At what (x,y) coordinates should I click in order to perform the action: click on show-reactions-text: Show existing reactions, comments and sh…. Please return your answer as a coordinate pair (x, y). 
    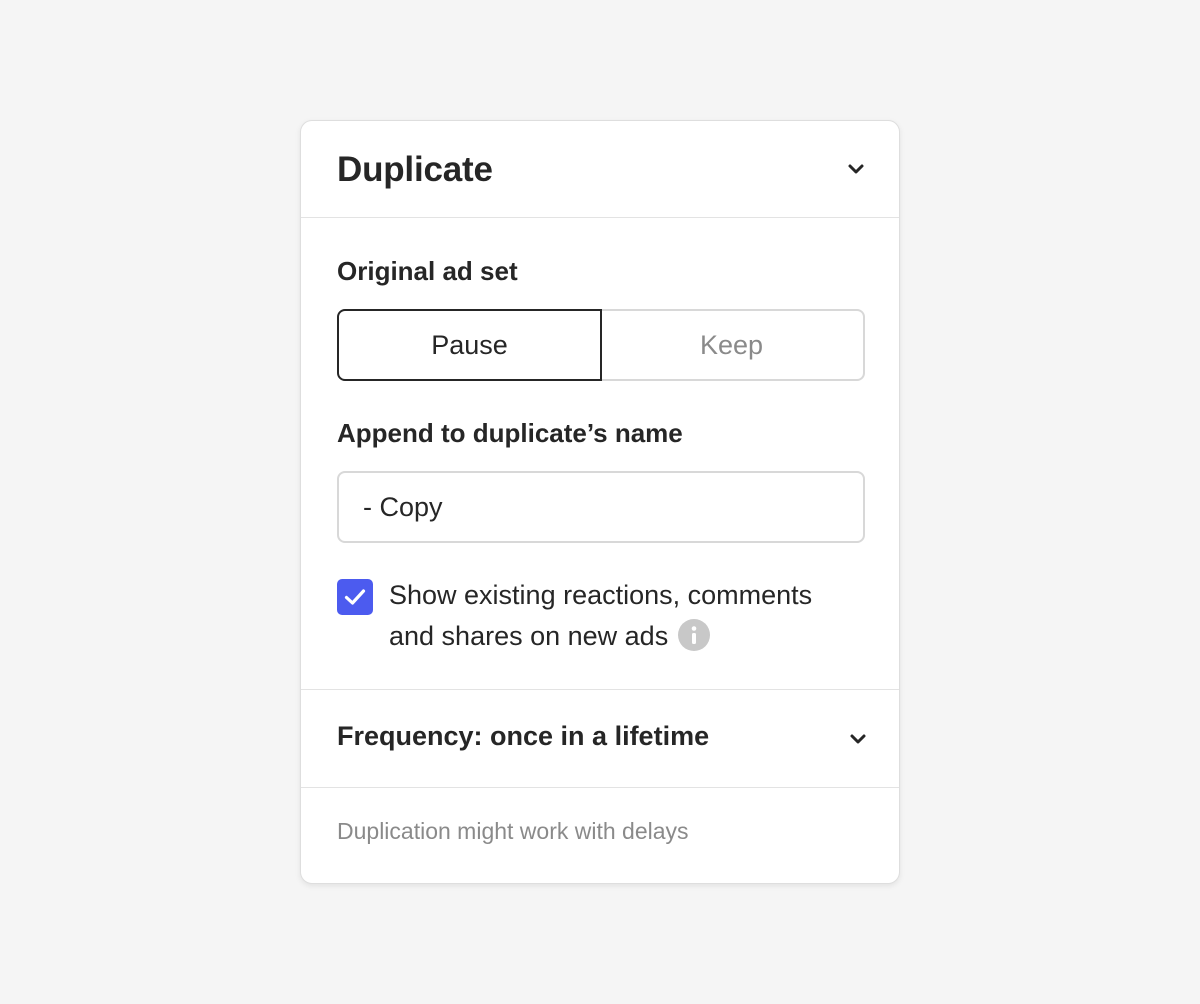
    Looking at the image, I should click on (601, 615).